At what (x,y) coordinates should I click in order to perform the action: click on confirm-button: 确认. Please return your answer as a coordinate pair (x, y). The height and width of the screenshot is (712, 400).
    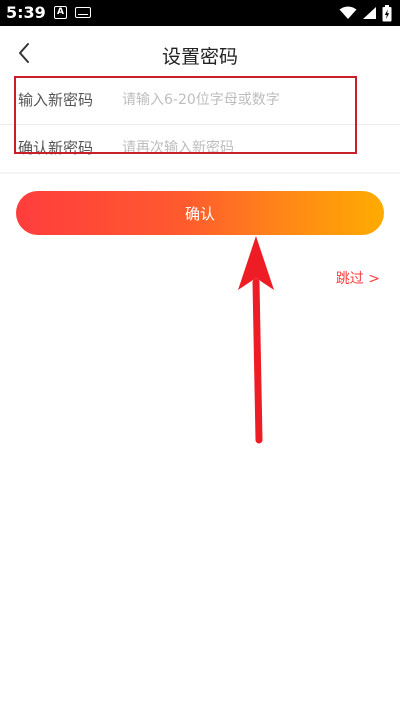
    Looking at the image, I should click on (200, 213).